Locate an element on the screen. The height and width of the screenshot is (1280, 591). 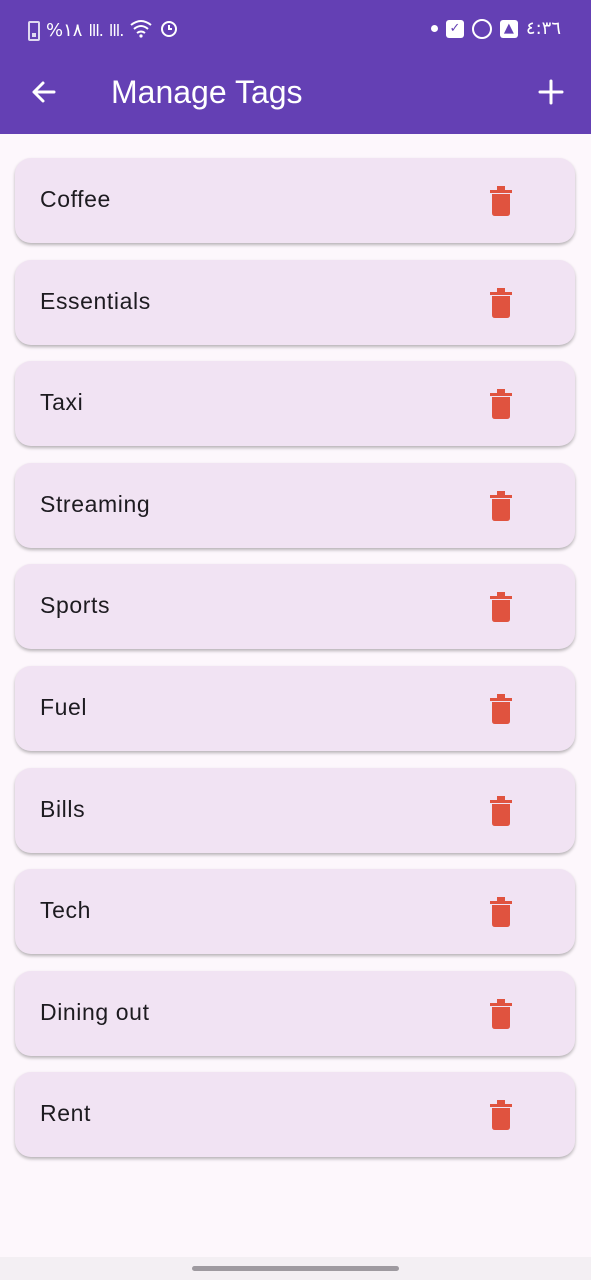
signal-icon-2: lll. is located at coordinates (116, 30).